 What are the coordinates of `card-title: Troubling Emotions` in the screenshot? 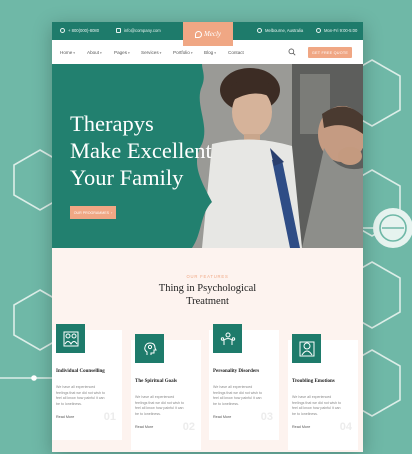 It's located at (313, 381).